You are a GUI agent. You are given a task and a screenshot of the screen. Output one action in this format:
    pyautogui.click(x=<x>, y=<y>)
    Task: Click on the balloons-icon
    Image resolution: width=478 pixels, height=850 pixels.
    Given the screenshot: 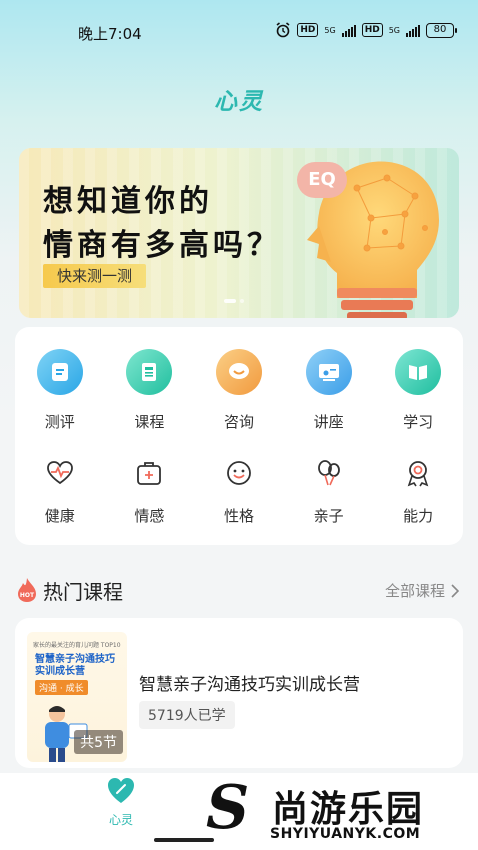 What is the action you would take?
    pyautogui.click(x=329, y=473)
    